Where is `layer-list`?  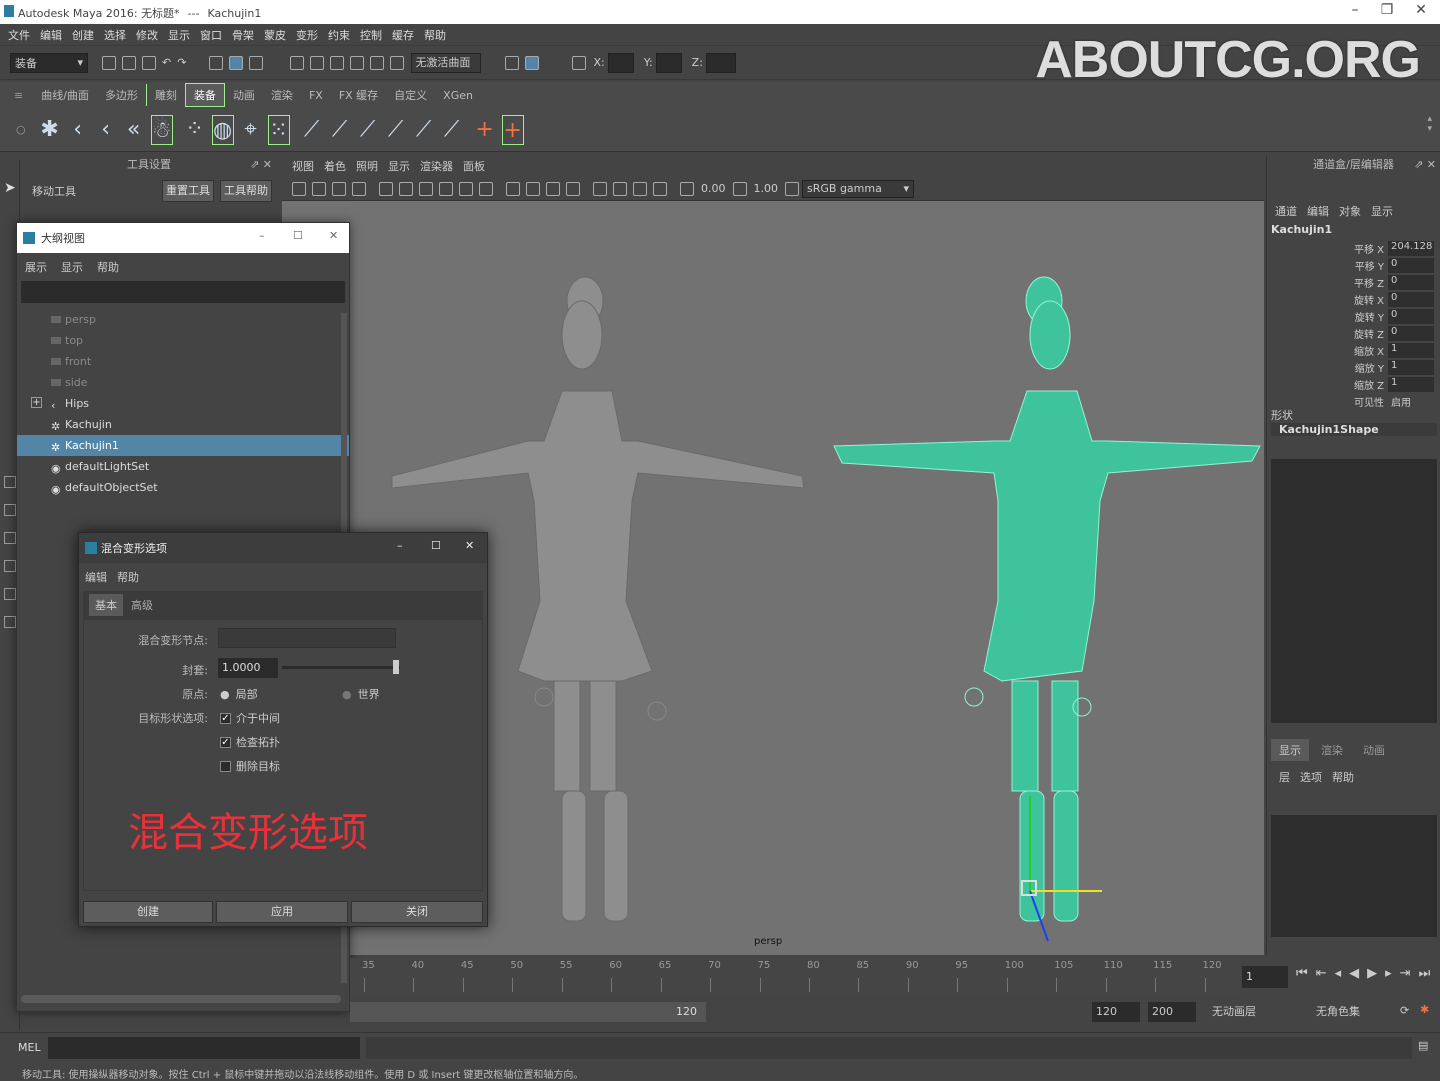
layer-list is located at coordinates (1354, 876).